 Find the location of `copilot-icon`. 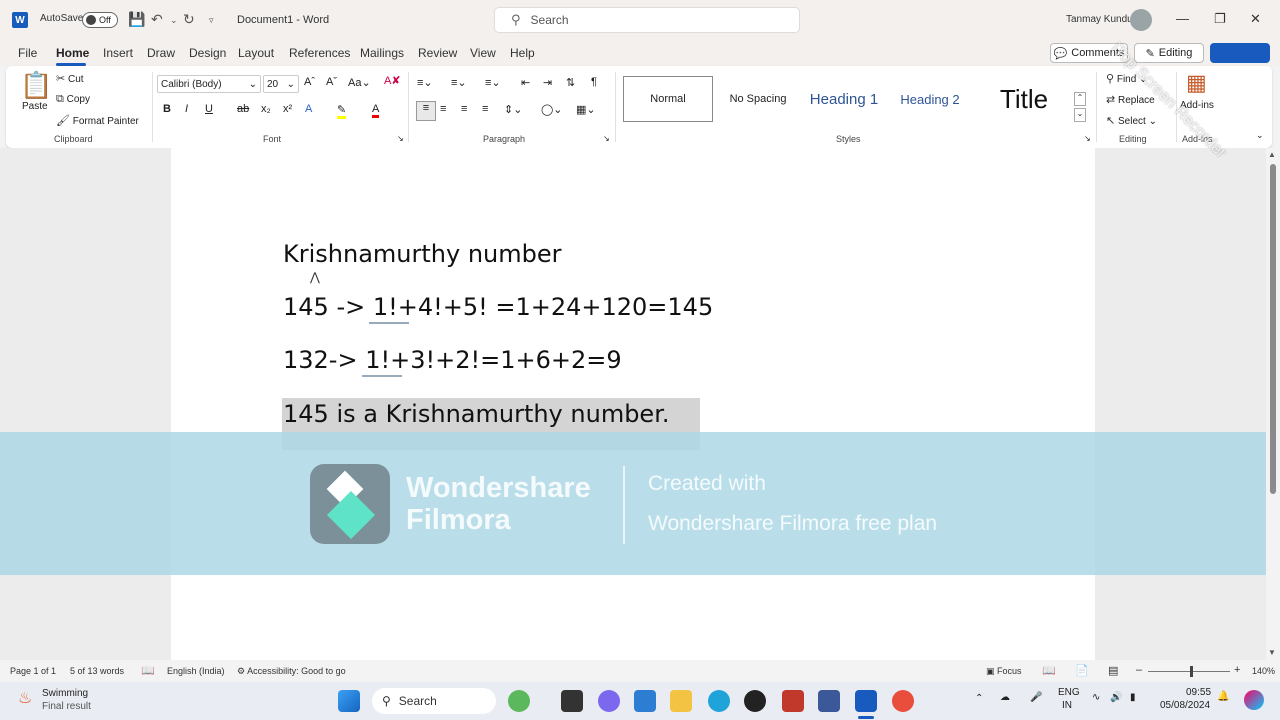

copilot-icon is located at coordinates (1254, 700).